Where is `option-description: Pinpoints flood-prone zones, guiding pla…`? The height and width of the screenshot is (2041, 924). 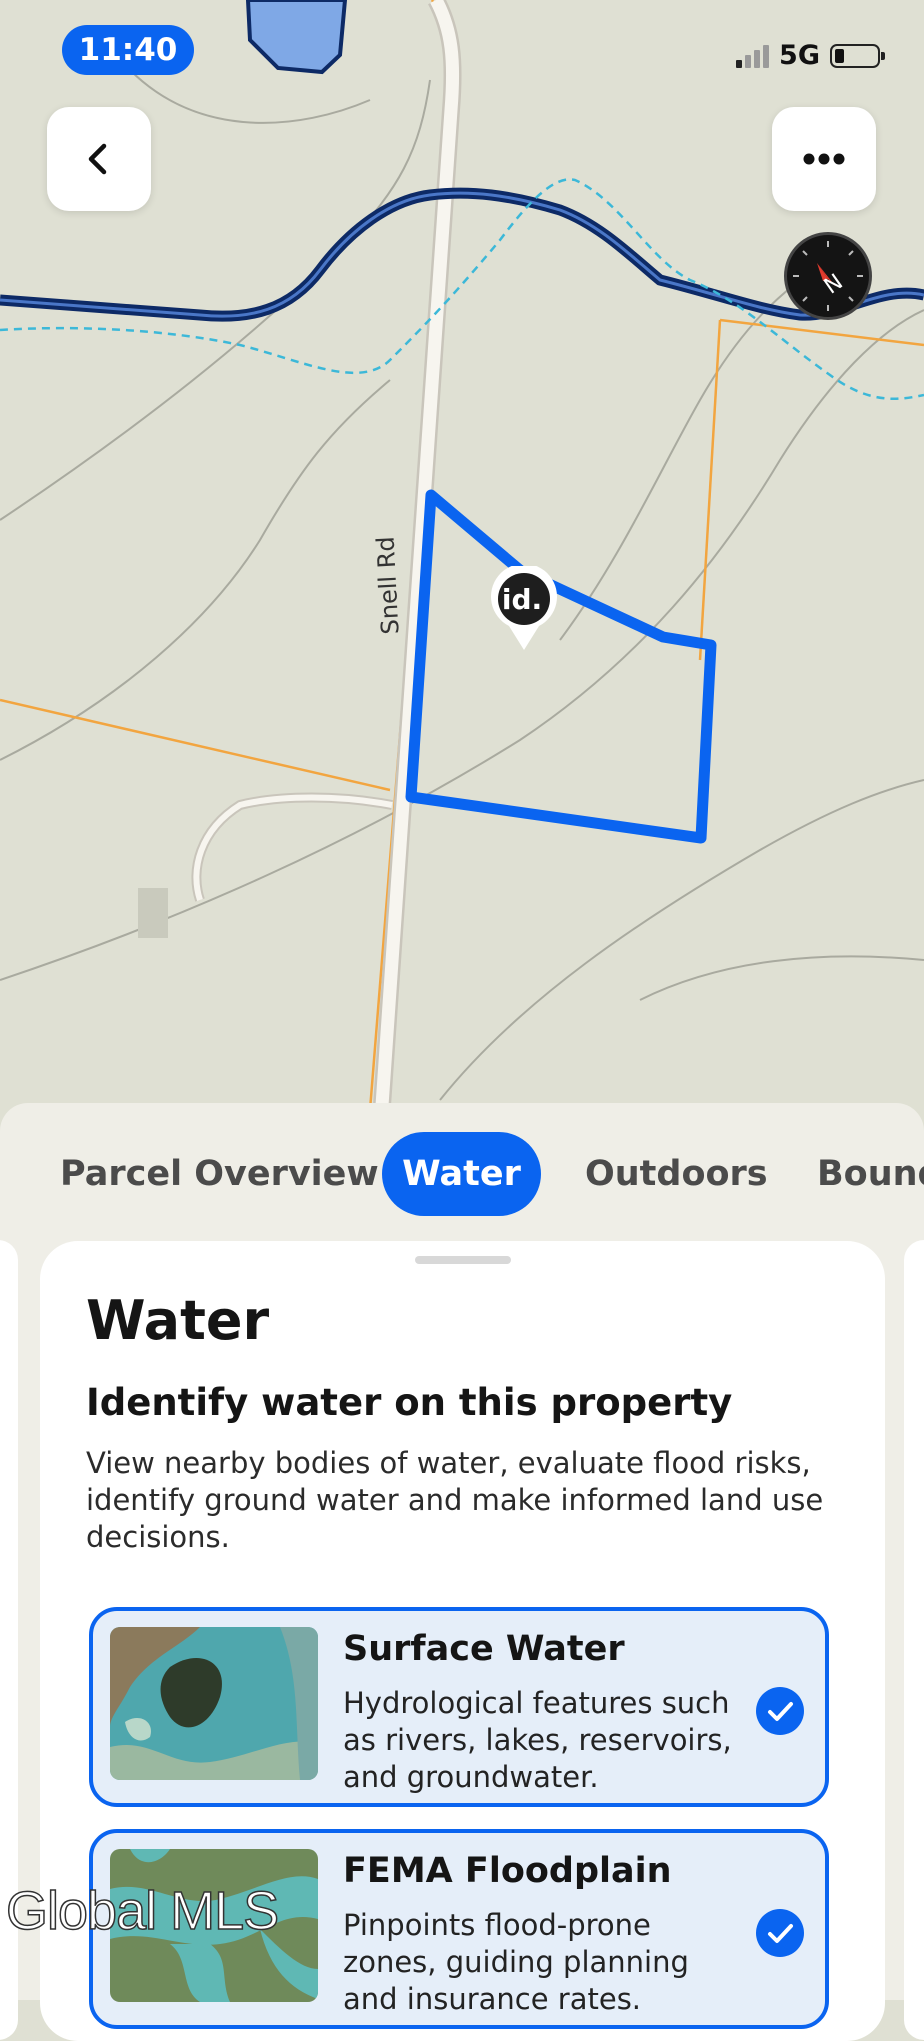 option-description: Pinpoints flood-prone zones, guiding pla… is located at coordinates (516, 1962).